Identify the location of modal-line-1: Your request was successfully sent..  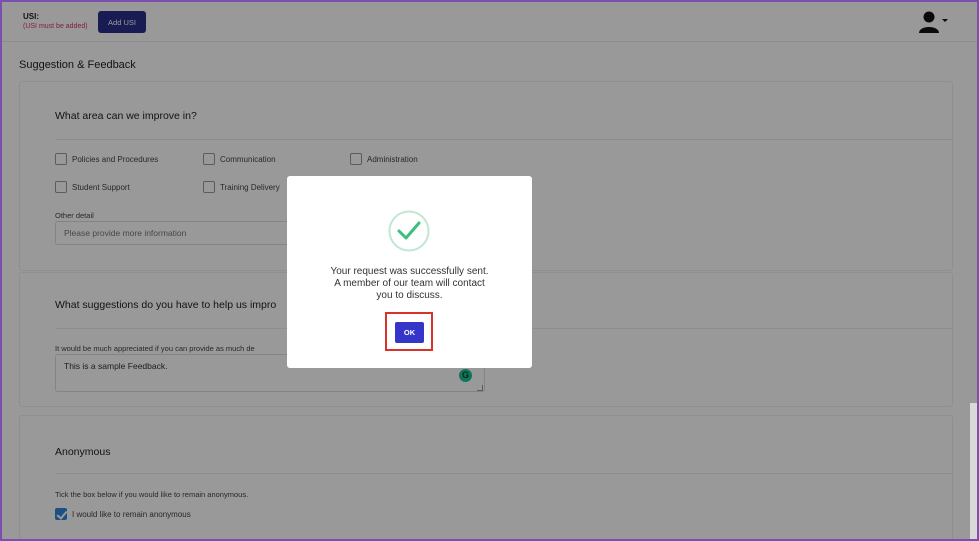
(409, 271).